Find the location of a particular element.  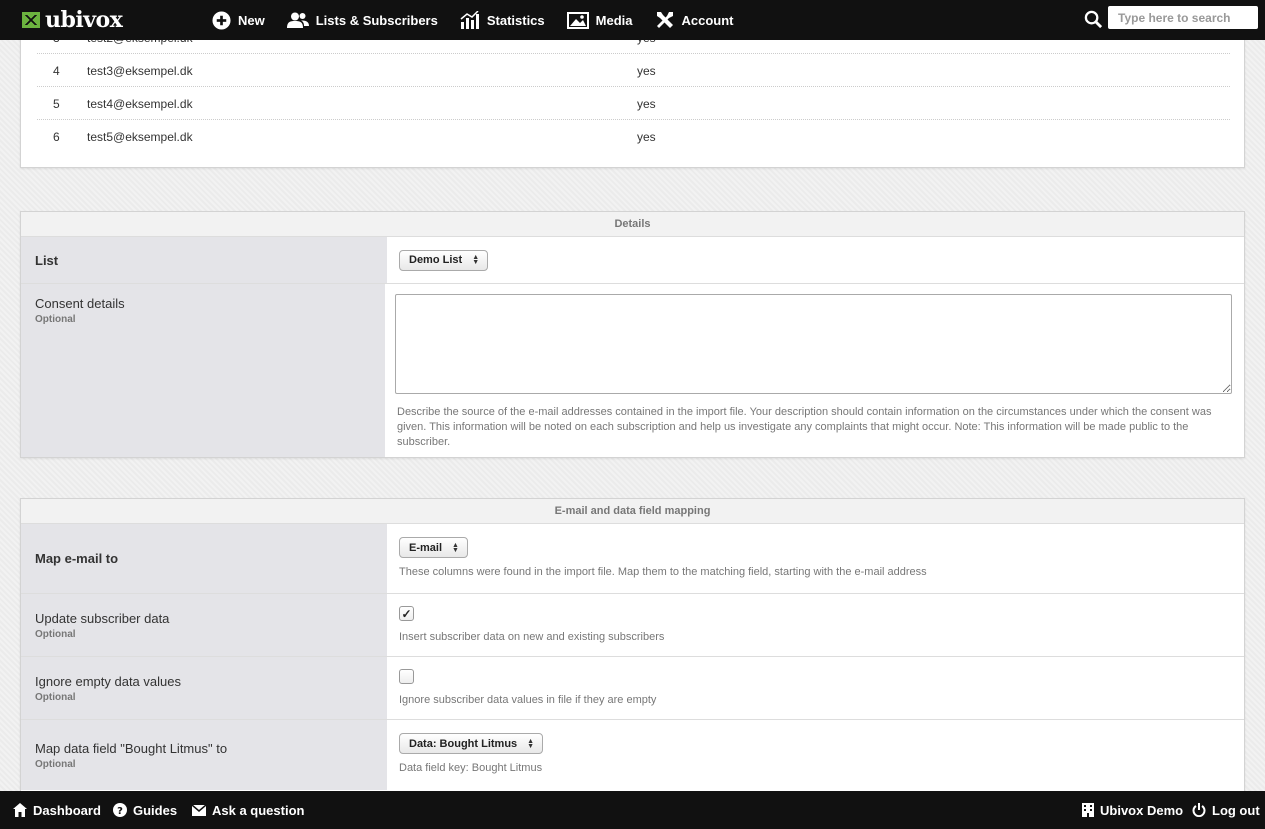

footer-account-link: Ubivox Demo is located at coordinates (1132, 810).